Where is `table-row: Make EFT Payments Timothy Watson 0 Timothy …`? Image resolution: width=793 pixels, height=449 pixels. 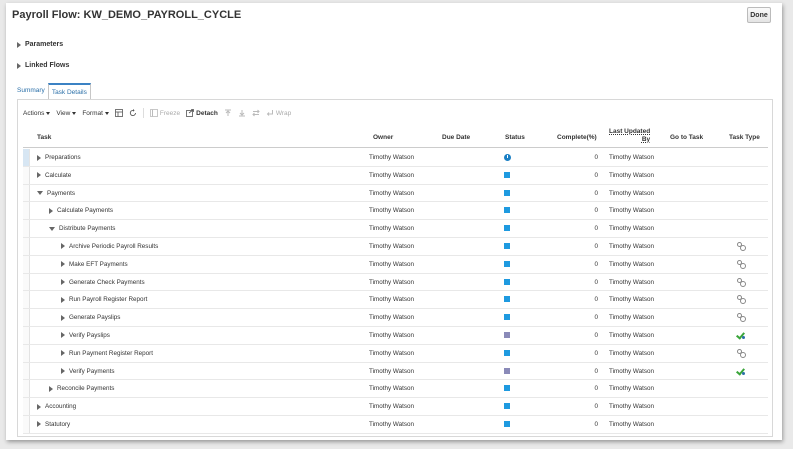
table-row: Make EFT Payments Timothy Watson 0 Timothy … is located at coordinates (395, 264).